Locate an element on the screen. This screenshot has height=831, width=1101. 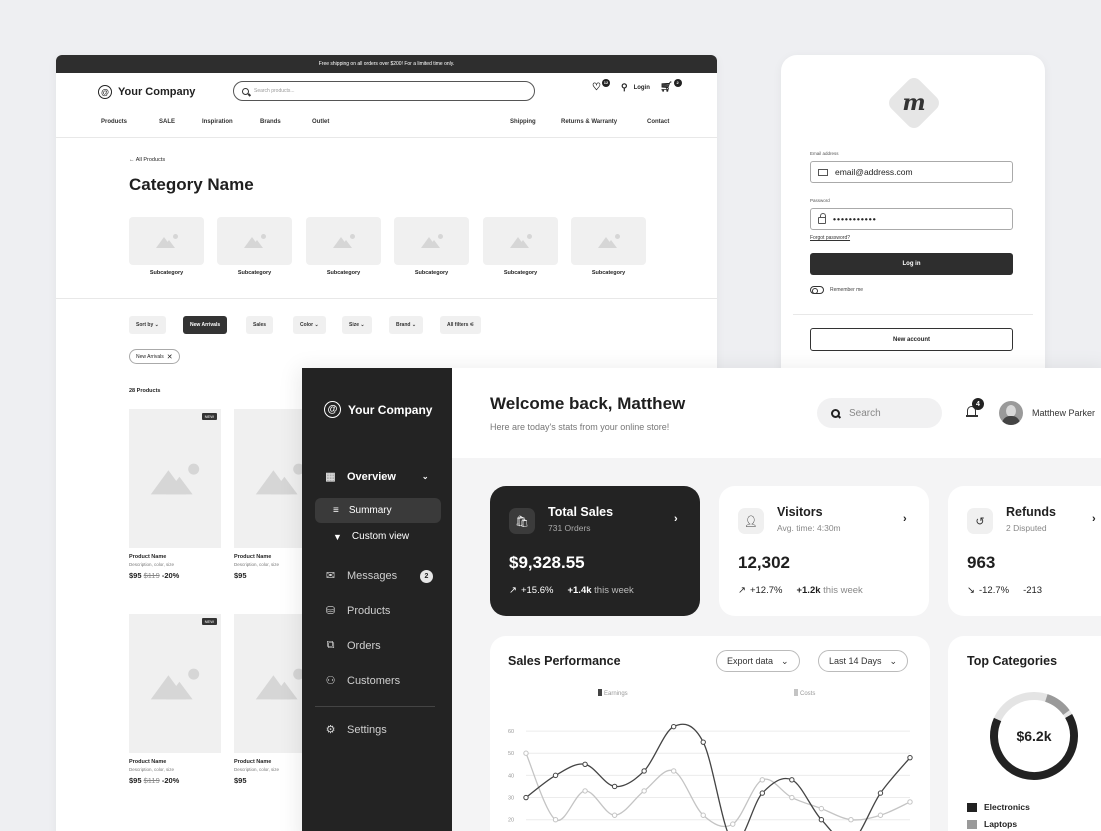
legend-laptops: Laptops is located at coordinates (992, 824).